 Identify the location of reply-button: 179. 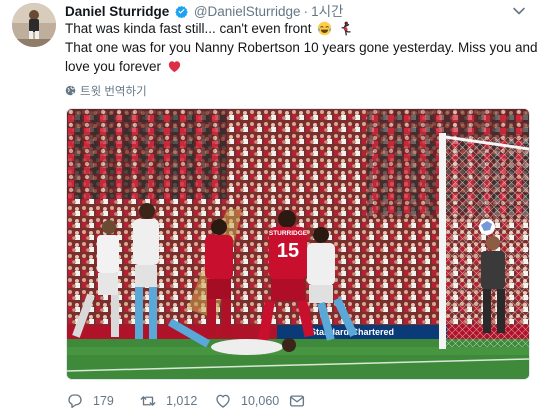
(90, 401).